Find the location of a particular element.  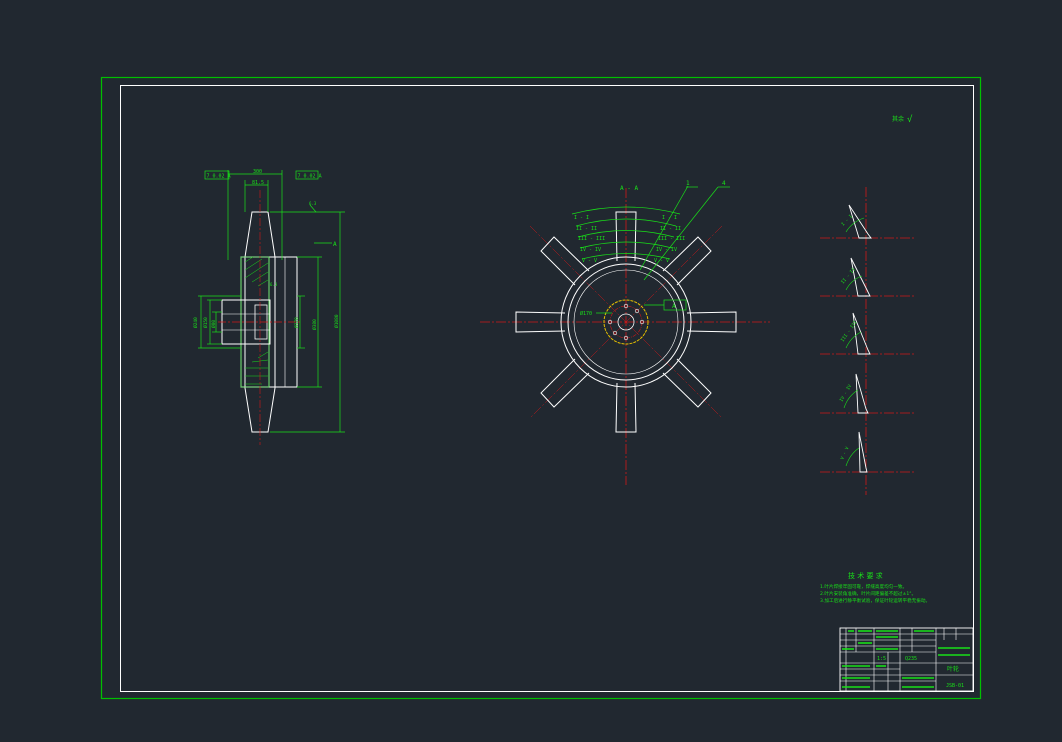

blade-section-4: IV - IV is located at coordinates (867, 393).